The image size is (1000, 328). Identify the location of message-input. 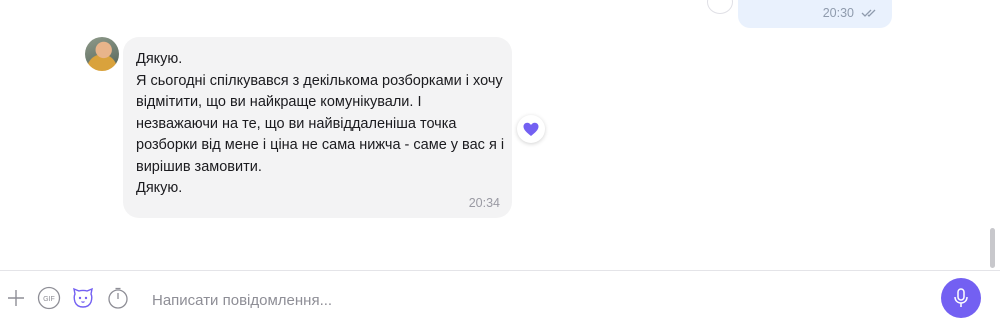
(502, 300).